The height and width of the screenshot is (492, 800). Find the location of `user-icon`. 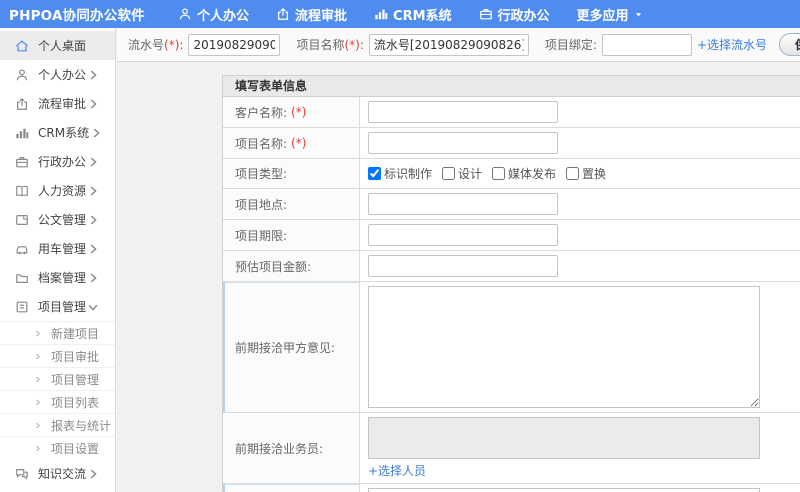

user-icon is located at coordinates (185, 14).